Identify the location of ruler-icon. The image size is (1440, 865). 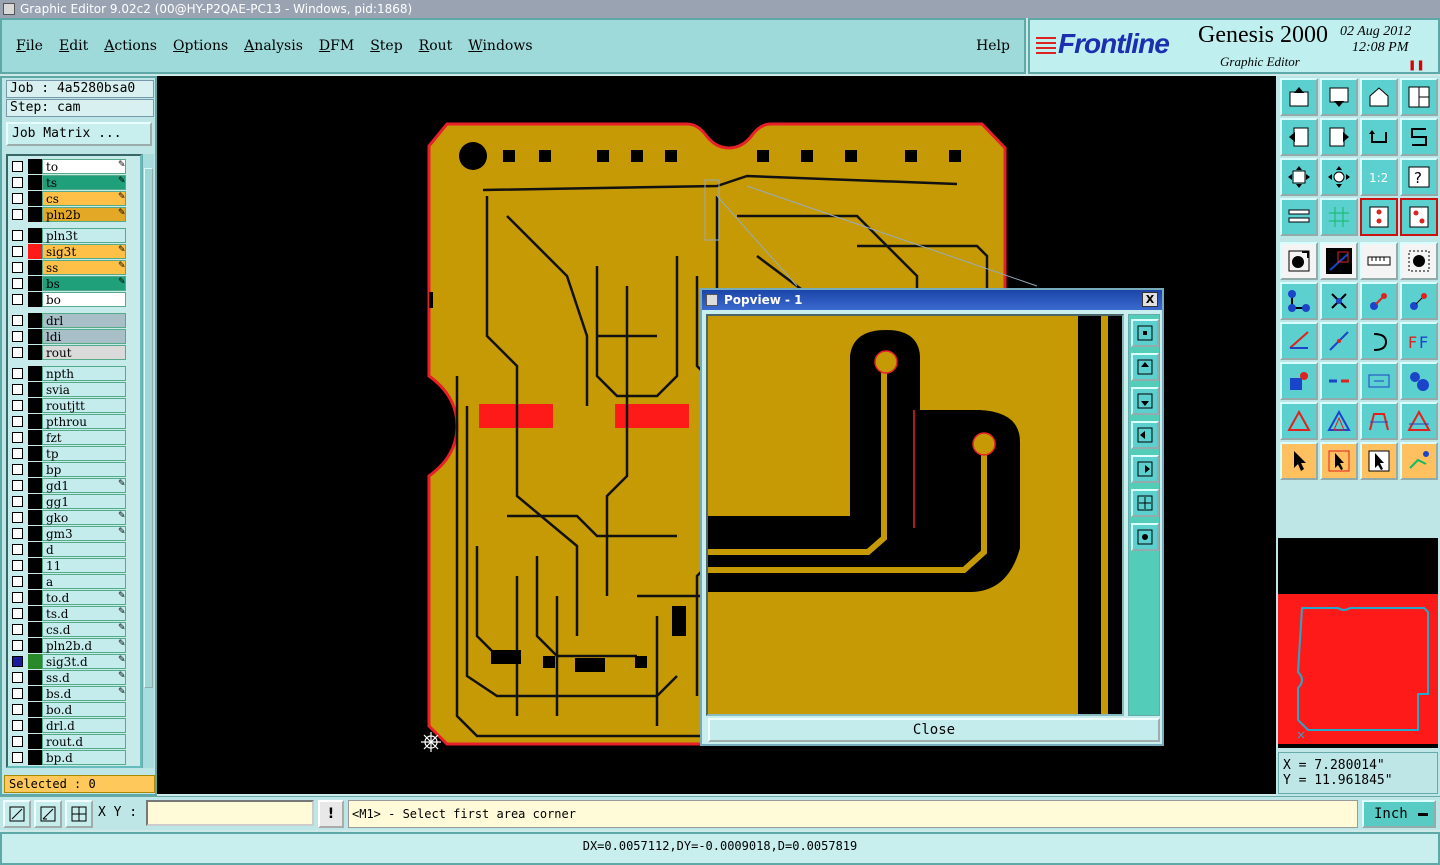
(1379, 261).